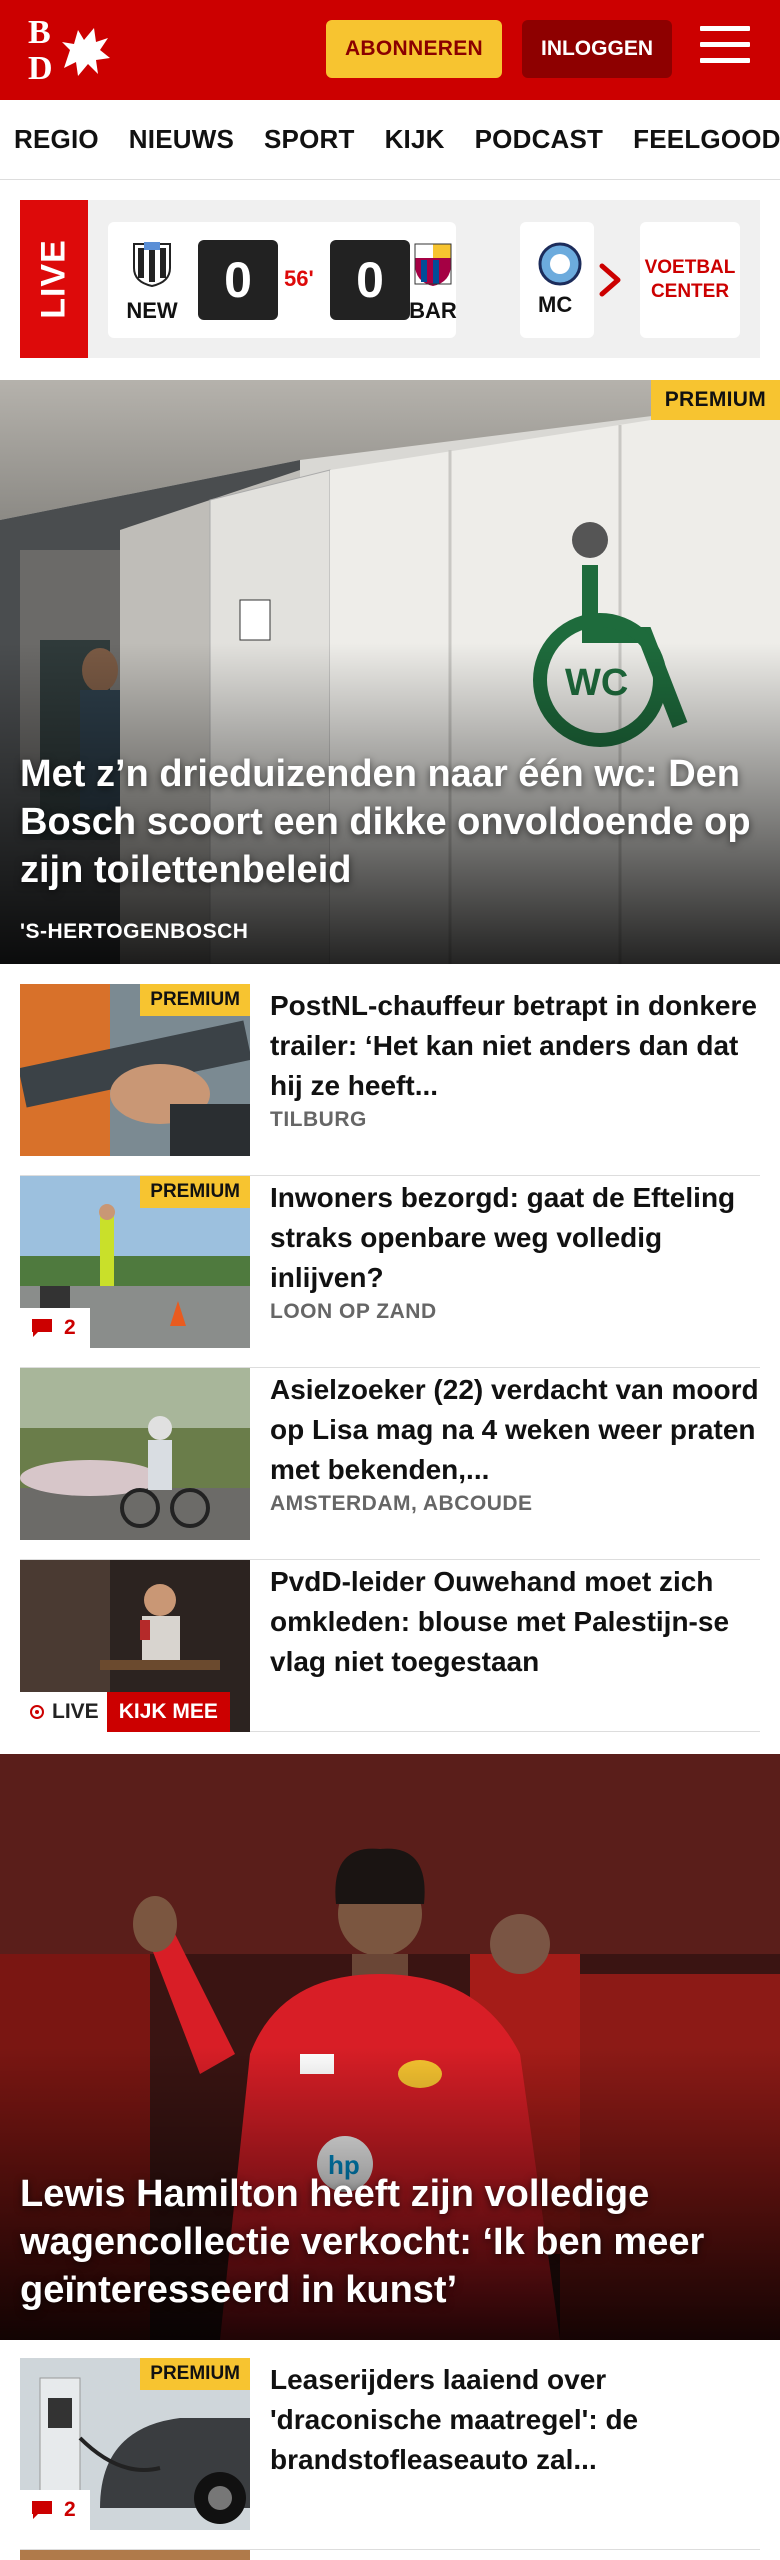 This screenshot has width=780, height=2560. I want to click on watch-button: KIJK MEE, so click(168, 1712).